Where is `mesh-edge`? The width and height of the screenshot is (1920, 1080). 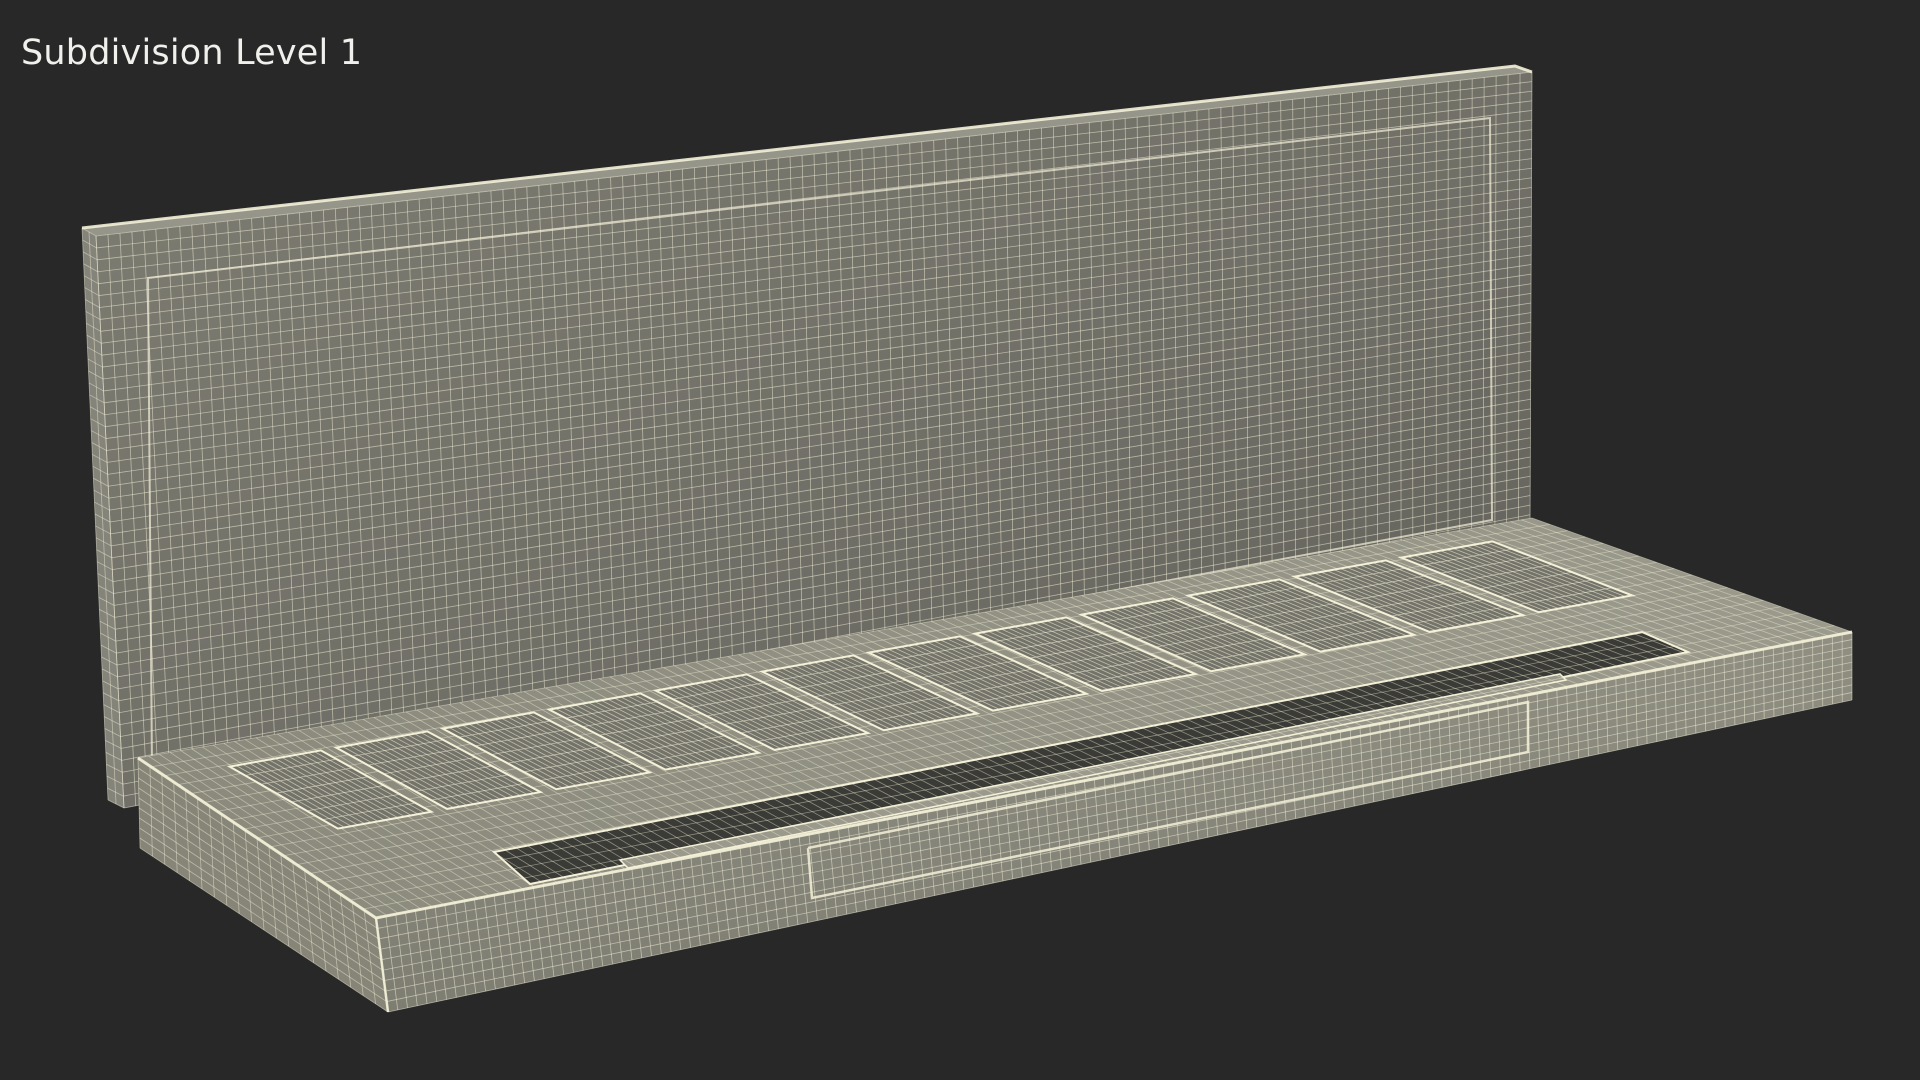 mesh-edge is located at coordinates (1783, 680).